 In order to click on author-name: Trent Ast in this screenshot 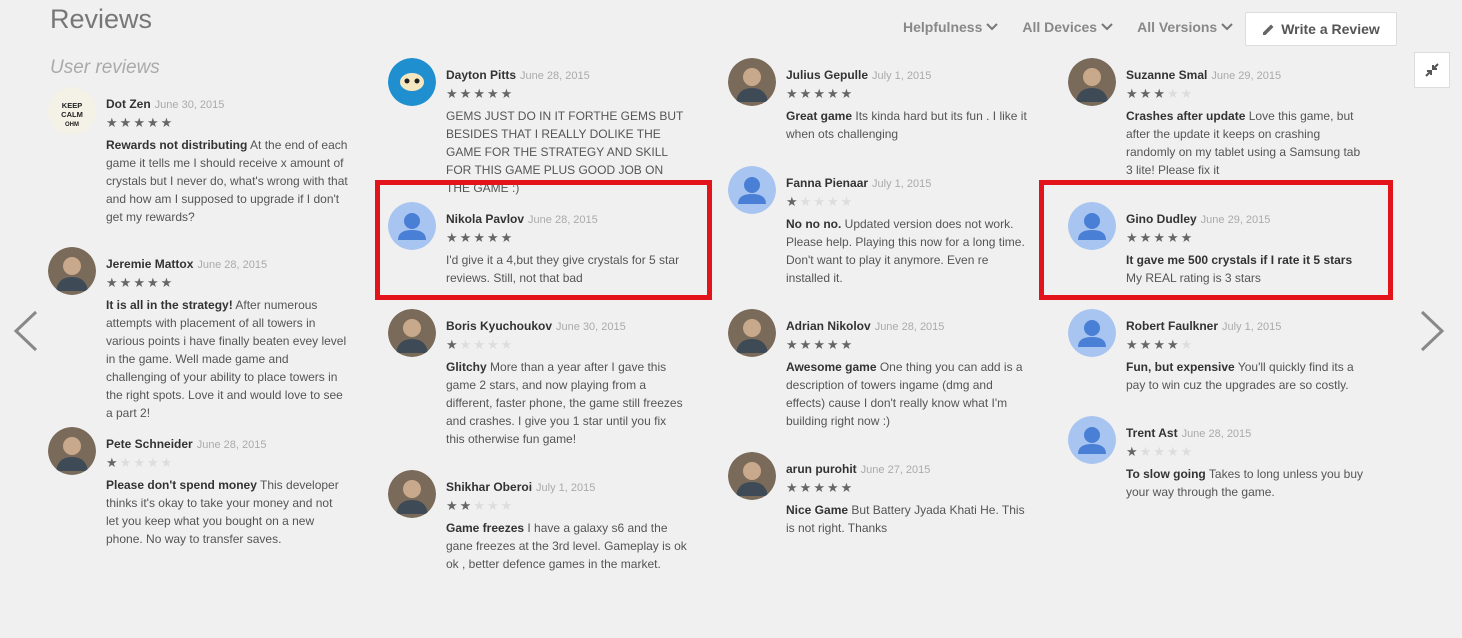, I will do `click(1152, 433)`.